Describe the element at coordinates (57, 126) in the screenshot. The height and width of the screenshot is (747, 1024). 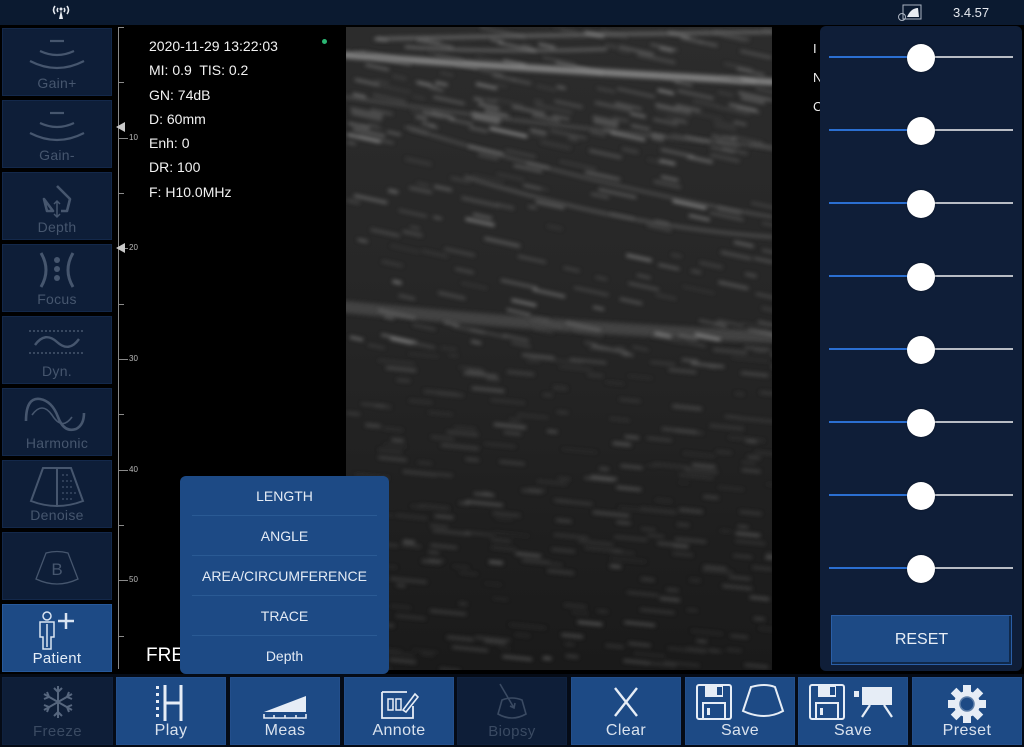
I see `gain-minus-icon` at that location.